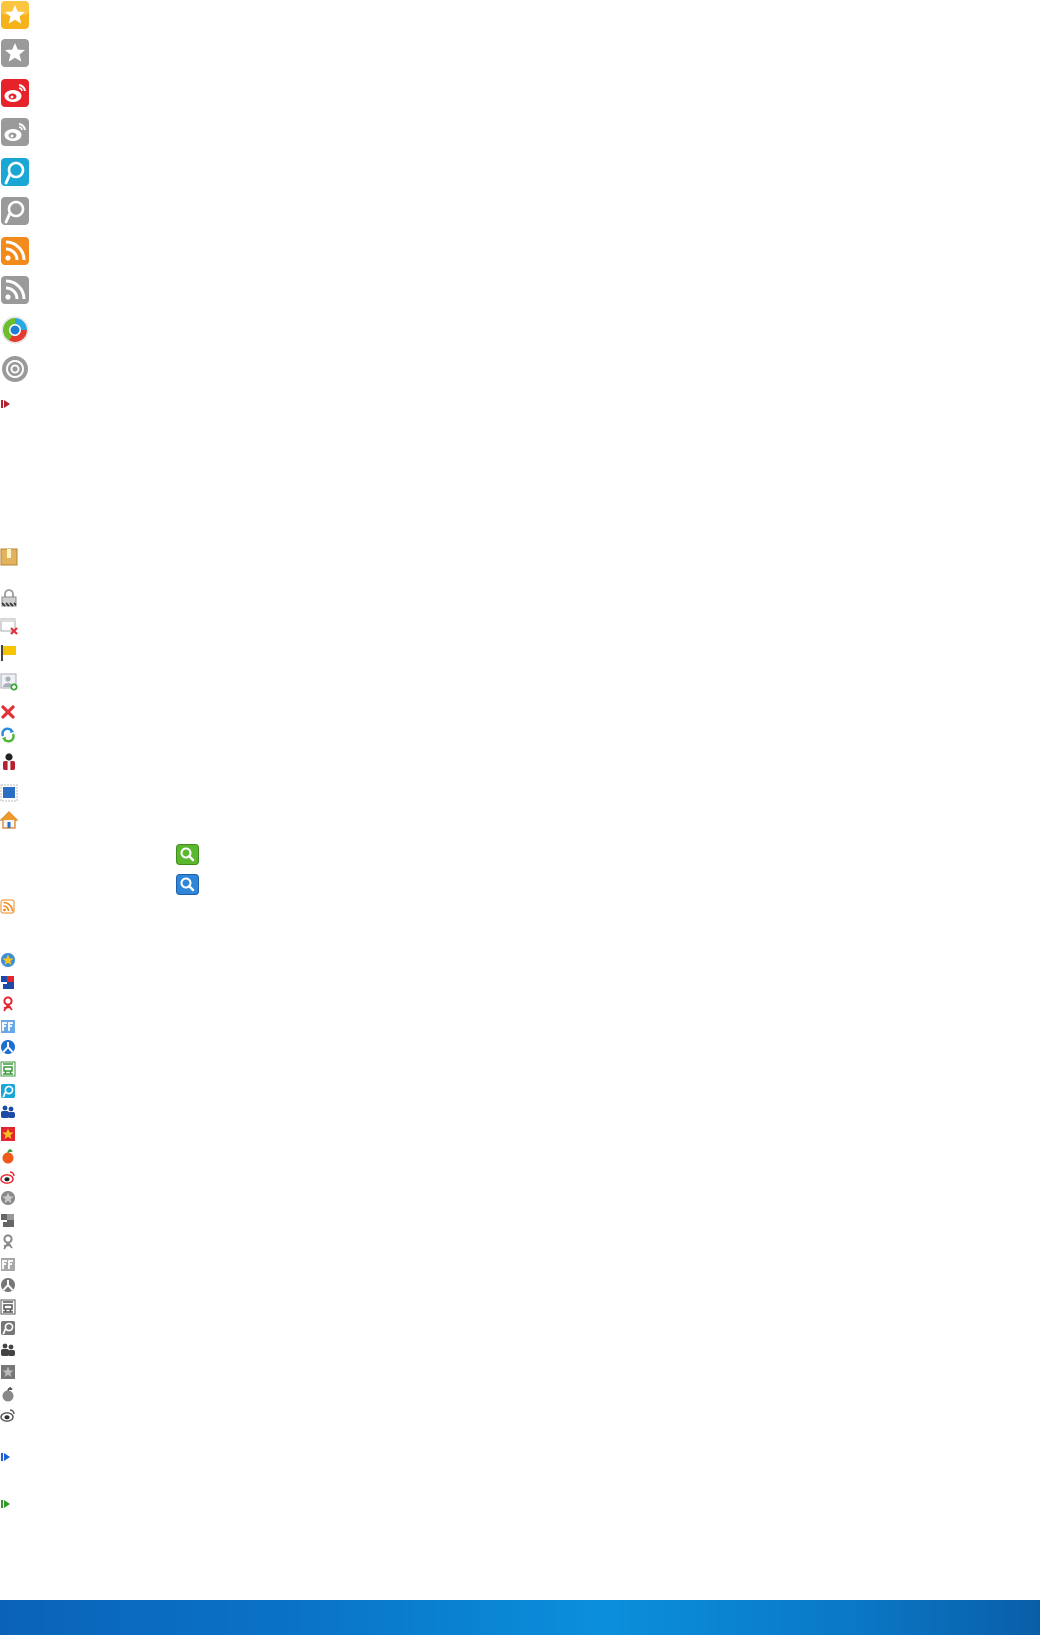 The height and width of the screenshot is (1650, 1040). I want to click on window-close-icon, so click(9, 626).